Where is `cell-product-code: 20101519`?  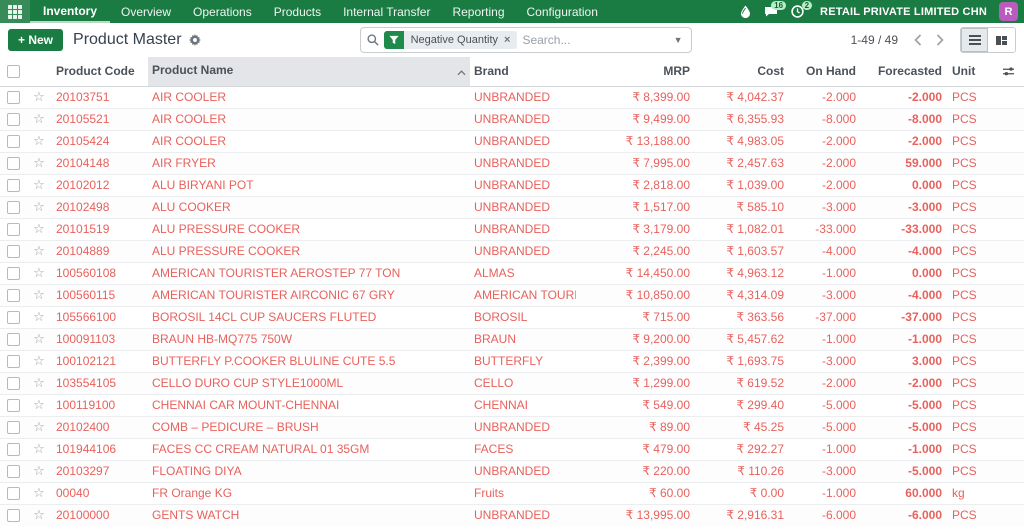 cell-product-code: 20101519 is located at coordinates (100, 228).